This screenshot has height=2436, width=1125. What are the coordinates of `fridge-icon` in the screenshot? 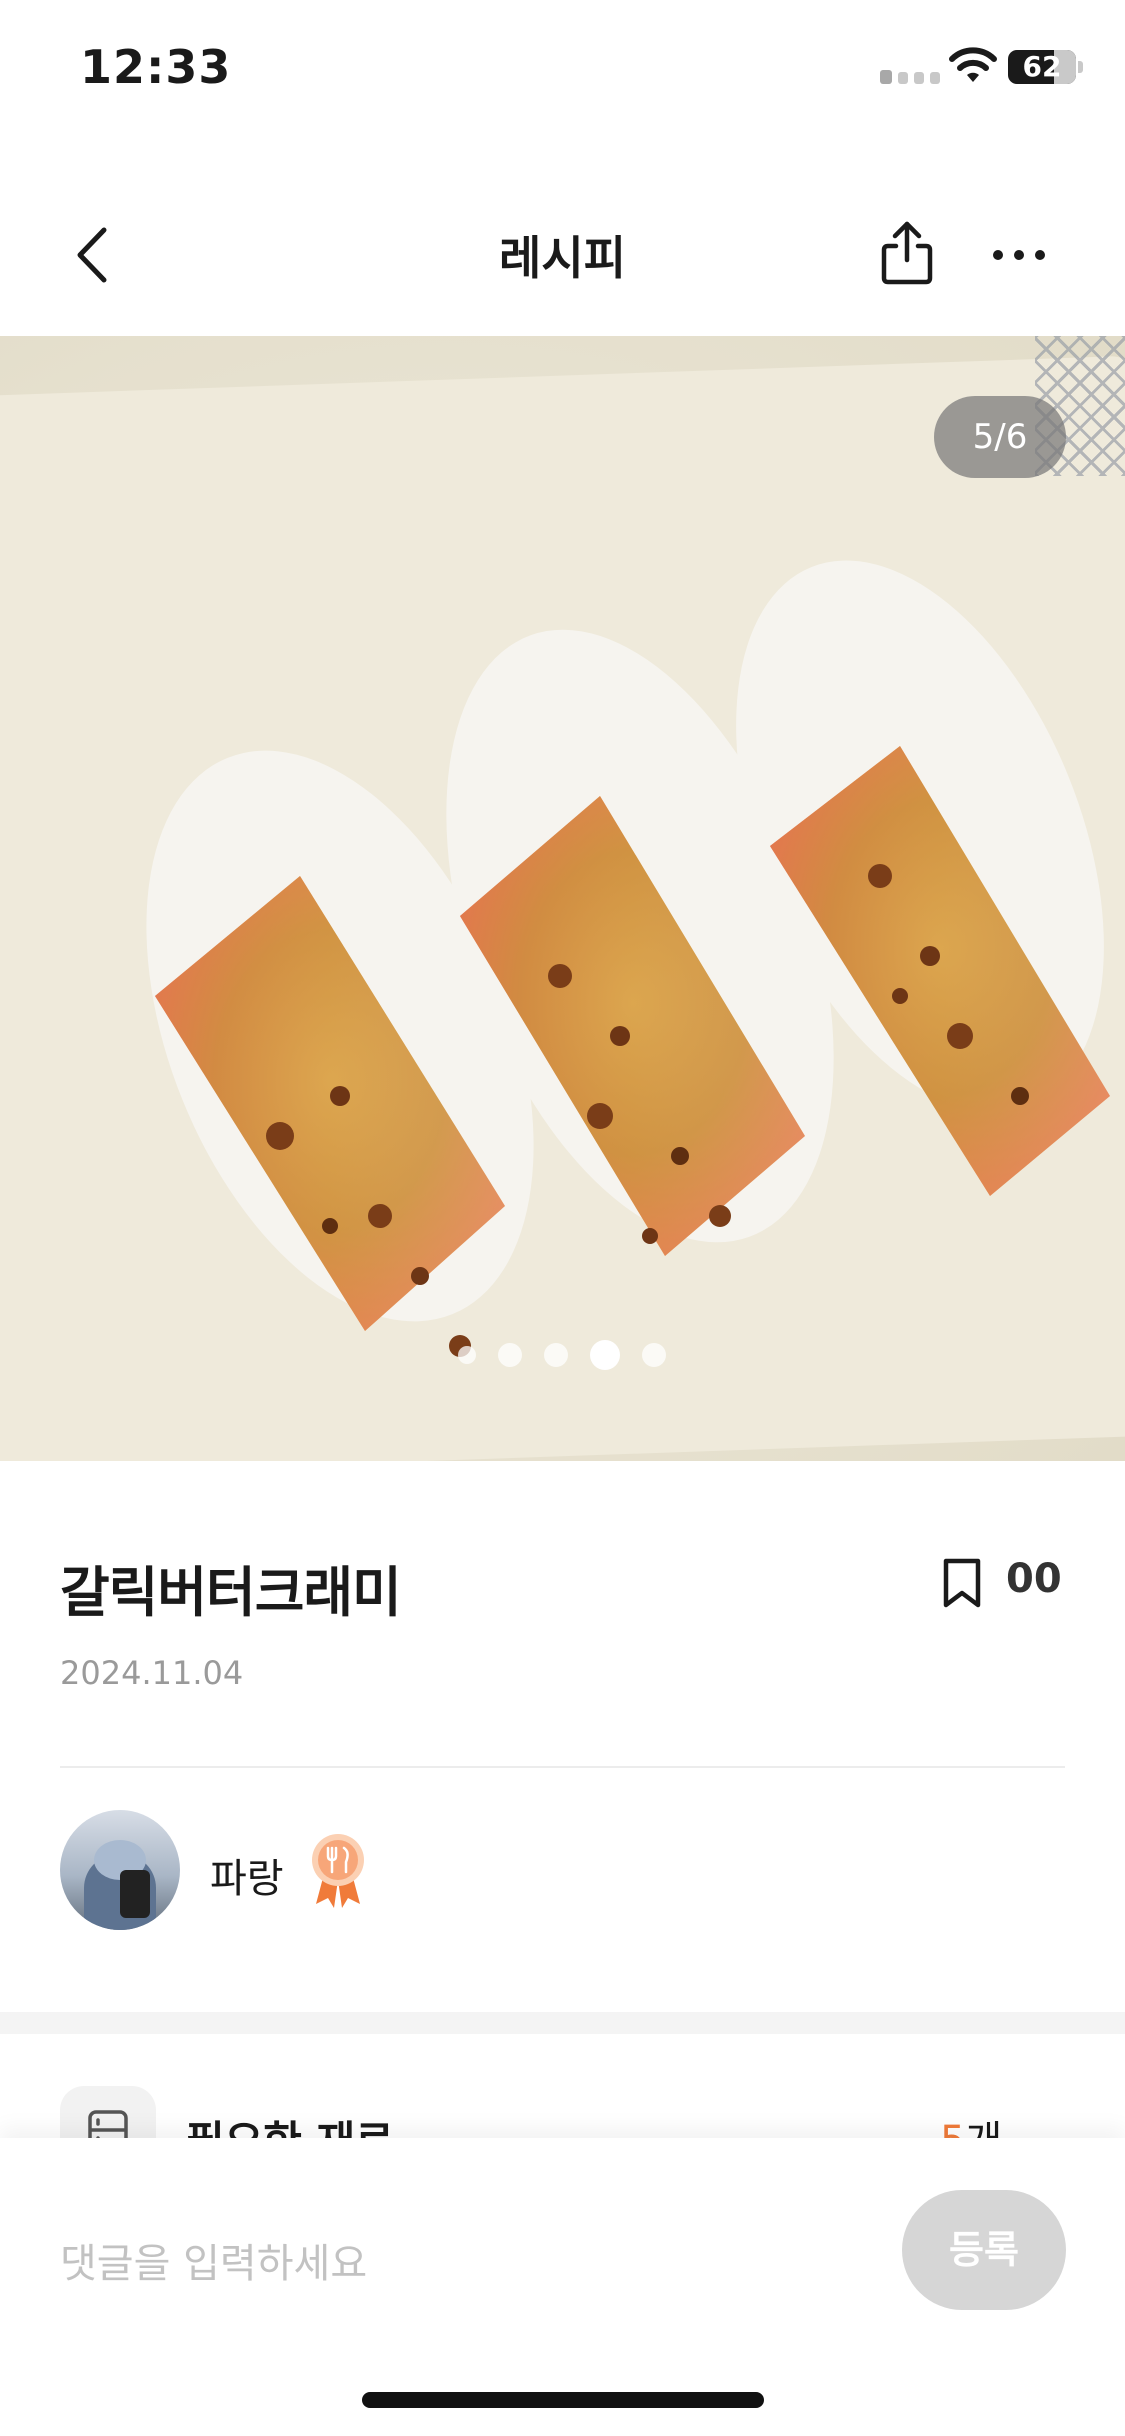 It's located at (108, 2112).